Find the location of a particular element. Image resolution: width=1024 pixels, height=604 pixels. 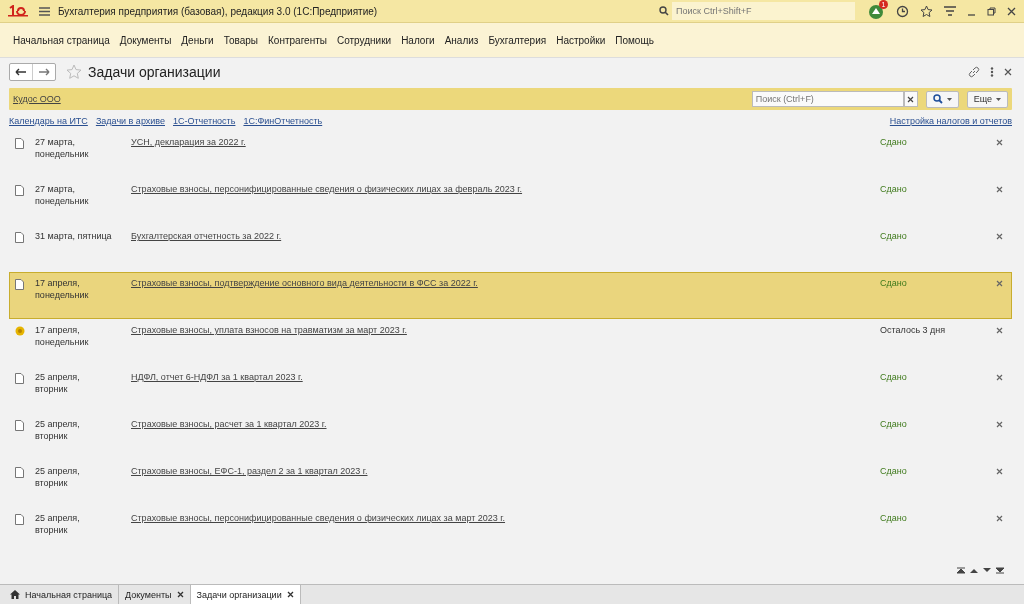

menu-item: Товары is located at coordinates (241, 40).